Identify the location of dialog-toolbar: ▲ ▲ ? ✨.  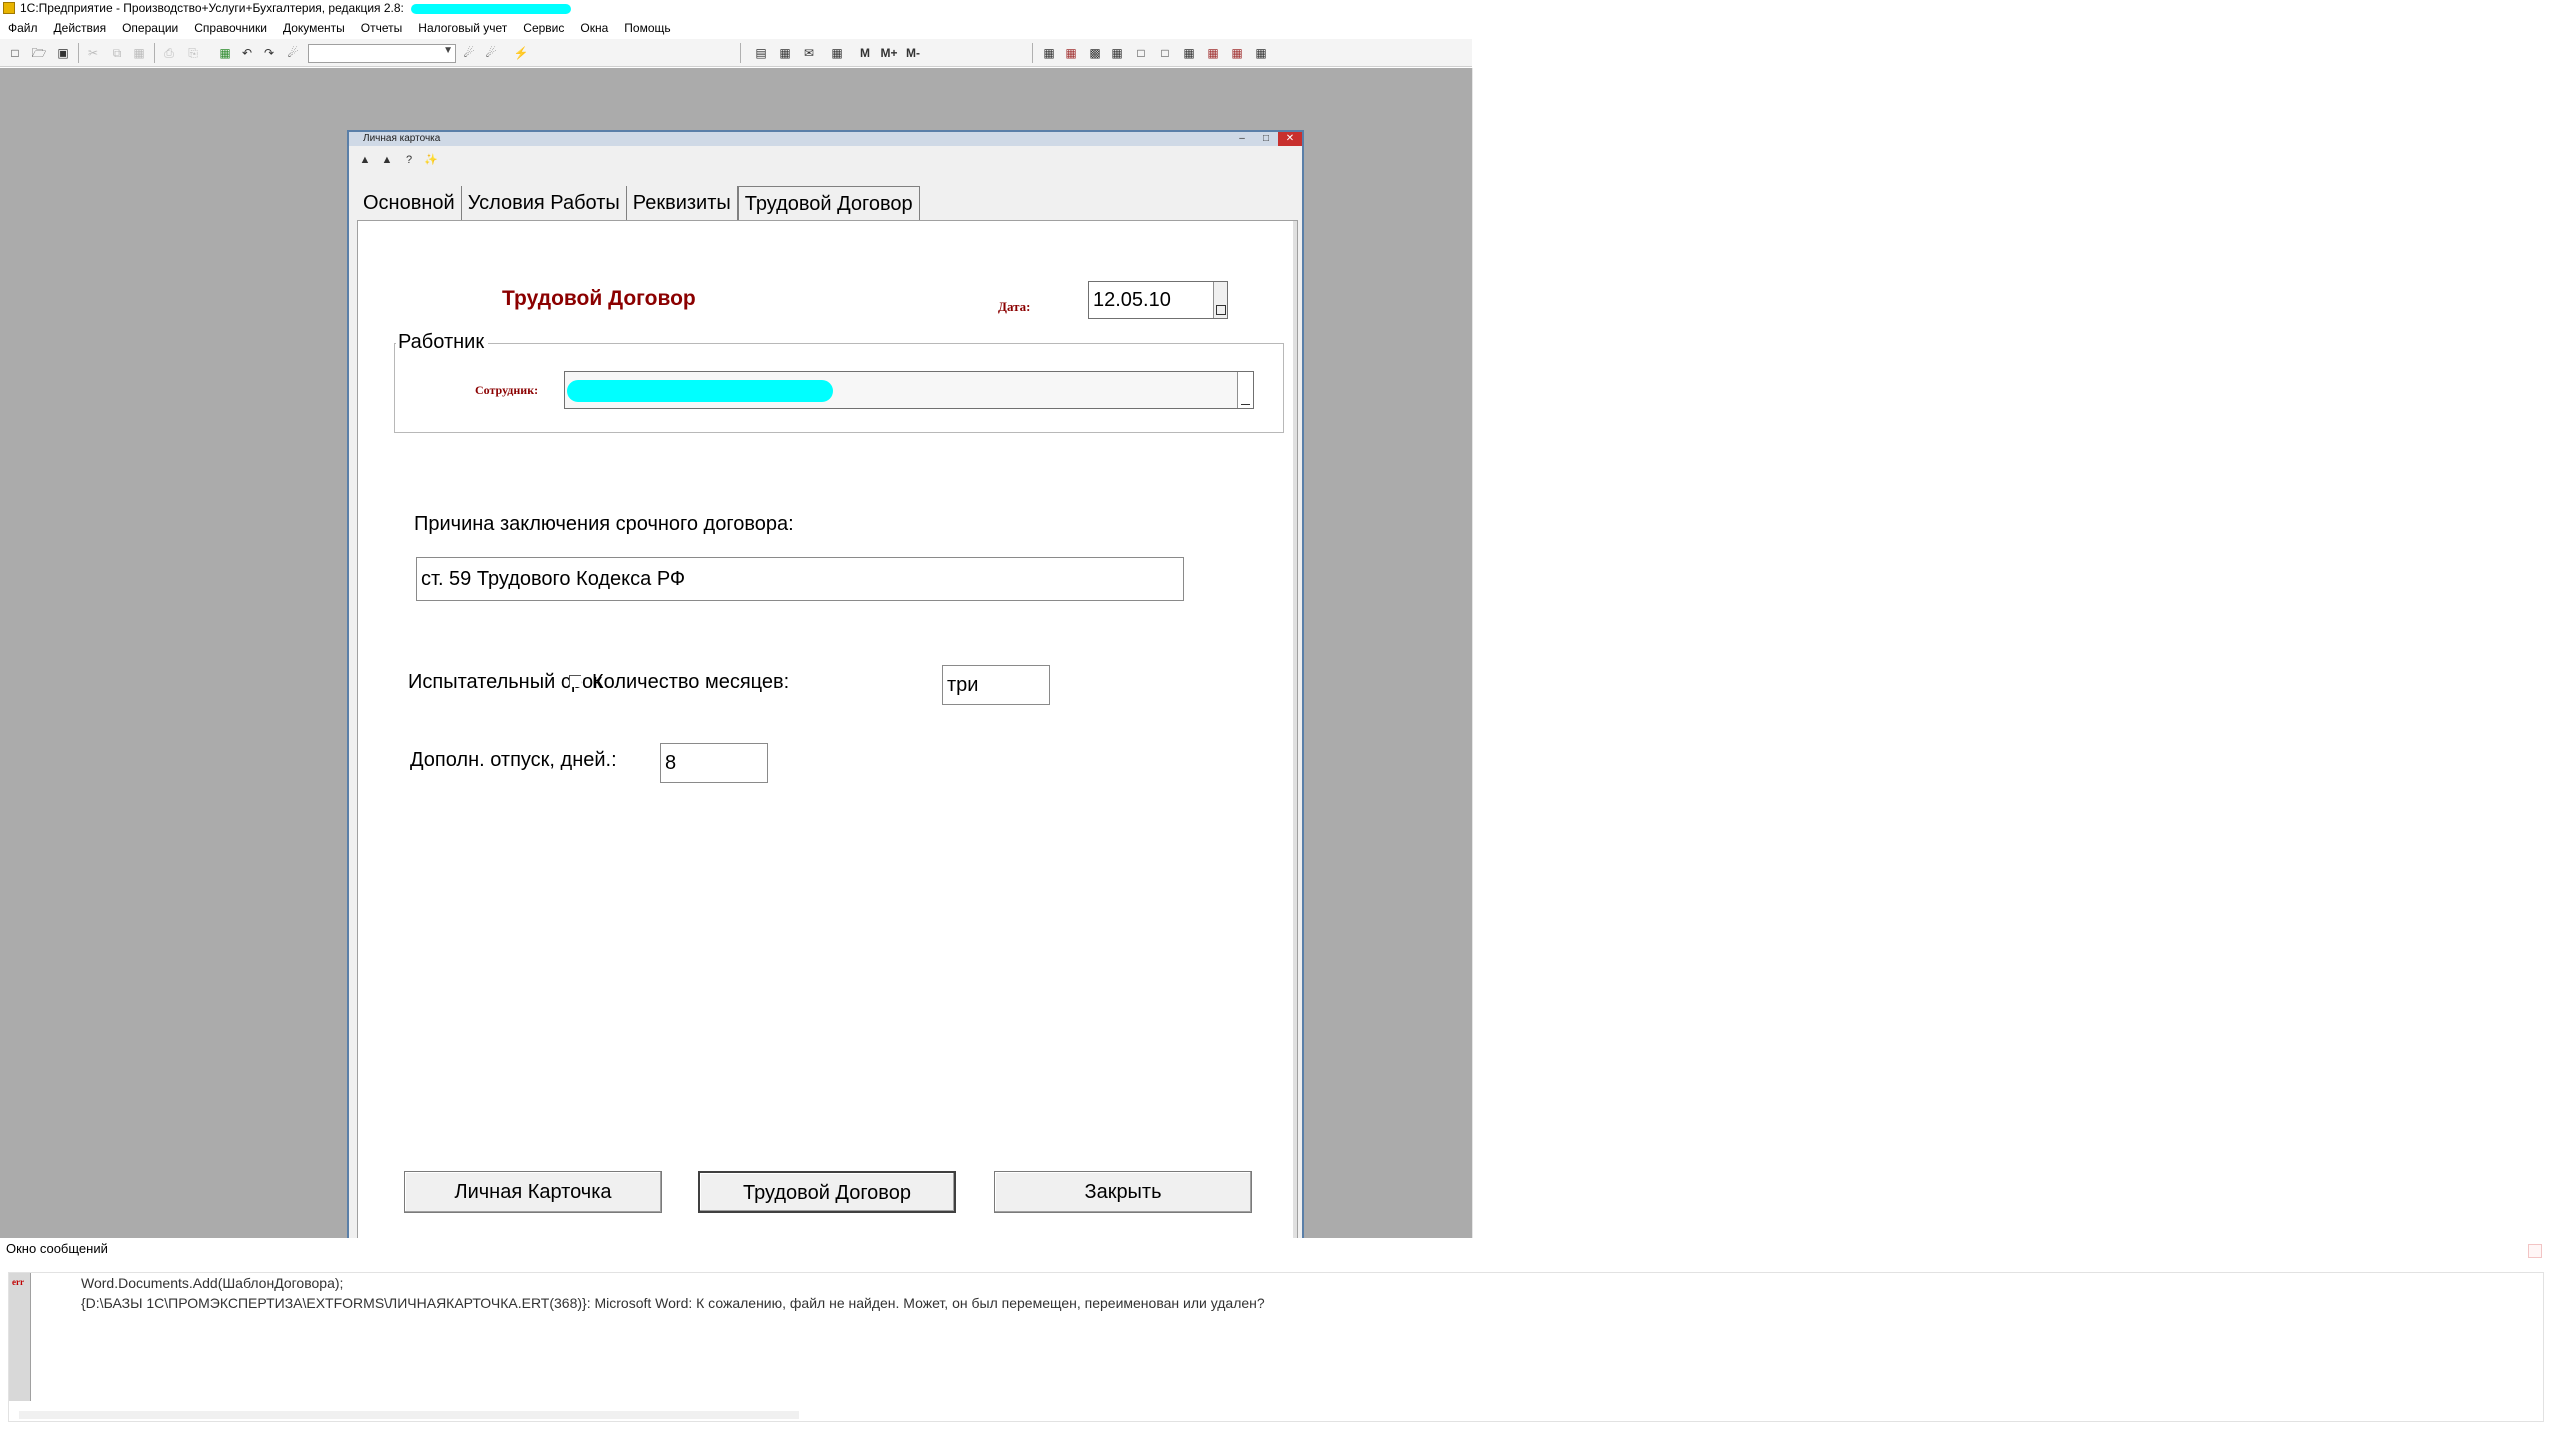
(825, 159).